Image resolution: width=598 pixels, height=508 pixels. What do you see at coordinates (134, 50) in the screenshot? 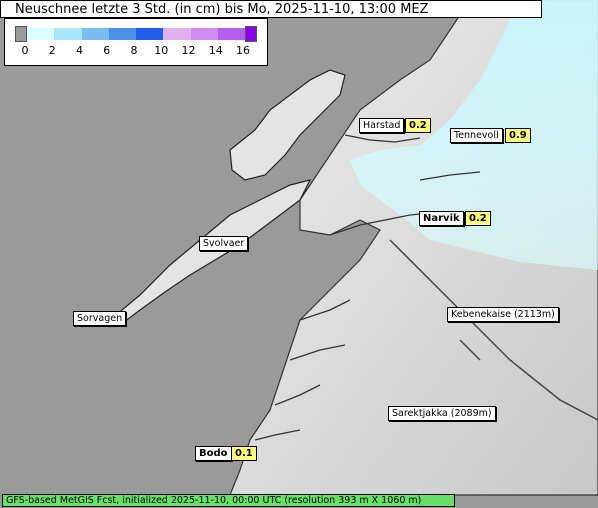
I see `legend-tick-label: 8` at bounding box center [134, 50].